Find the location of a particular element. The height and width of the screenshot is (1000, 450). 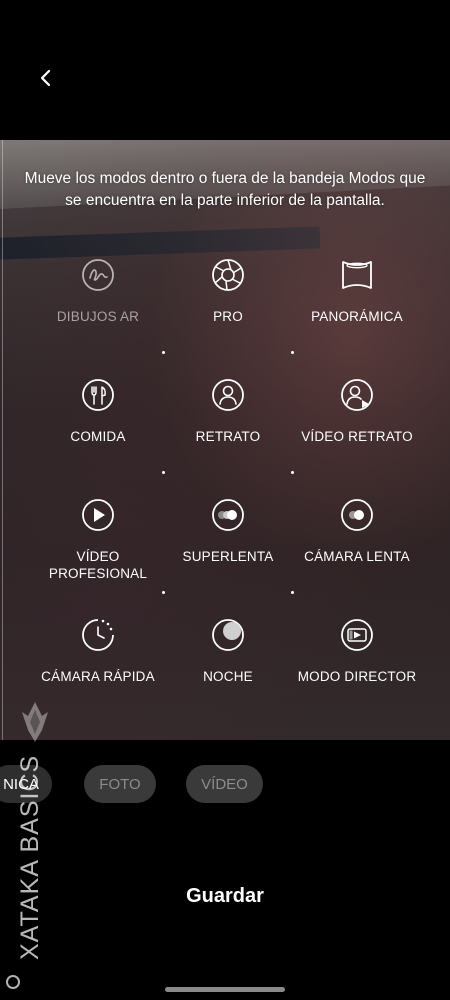

preview-taskbar is located at coordinates (160, 243).